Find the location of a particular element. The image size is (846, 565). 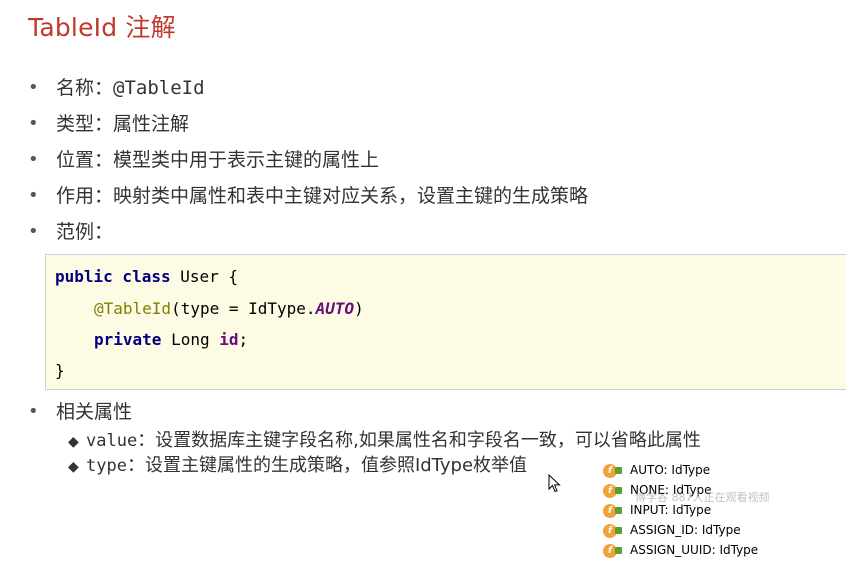

bullet-label: 位置： is located at coordinates (85, 160).